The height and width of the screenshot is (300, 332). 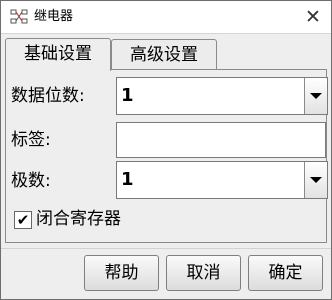 I want to click on closed-register-label: 闭合寄存器, so click(x=78, y=219).